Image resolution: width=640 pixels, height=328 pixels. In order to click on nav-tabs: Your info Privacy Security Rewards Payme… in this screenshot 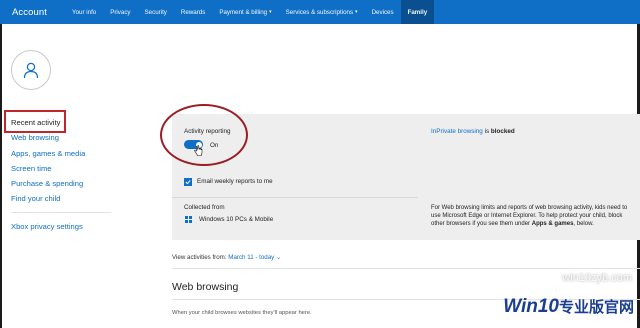, I will do `click(250, 12)`.